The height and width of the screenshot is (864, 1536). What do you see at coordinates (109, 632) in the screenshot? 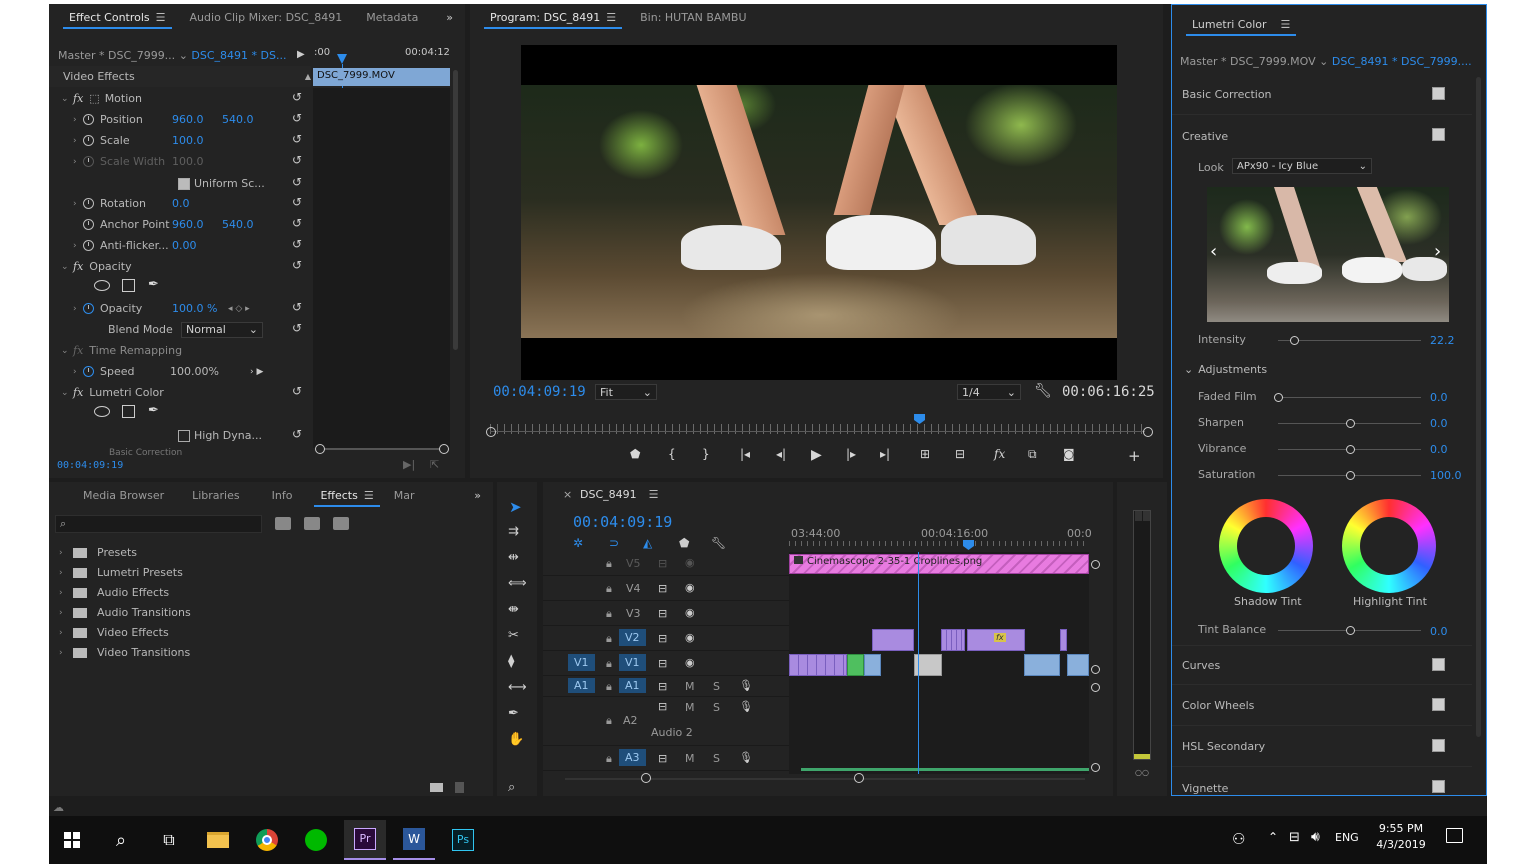
I see `folder-video-effects: › Video Effects` at bounding box center [109, 632].